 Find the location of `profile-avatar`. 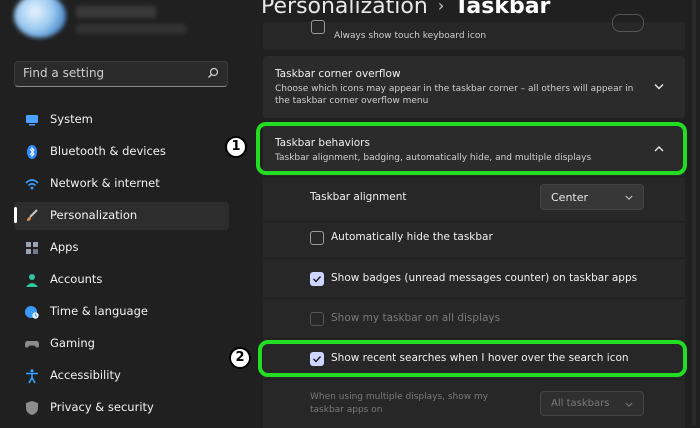

profile-avatar is located at coordinates (40, 19).